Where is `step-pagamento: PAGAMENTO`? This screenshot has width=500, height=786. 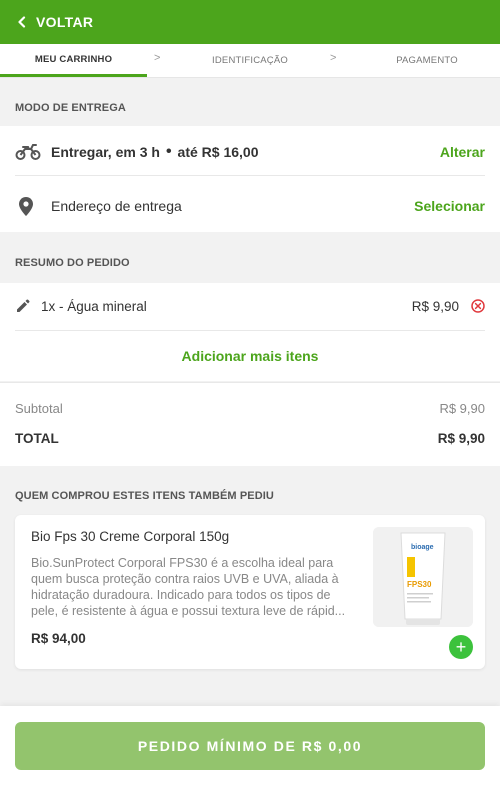
step-pagamento: PAGAMENTO is located at coordinates (426, 60).